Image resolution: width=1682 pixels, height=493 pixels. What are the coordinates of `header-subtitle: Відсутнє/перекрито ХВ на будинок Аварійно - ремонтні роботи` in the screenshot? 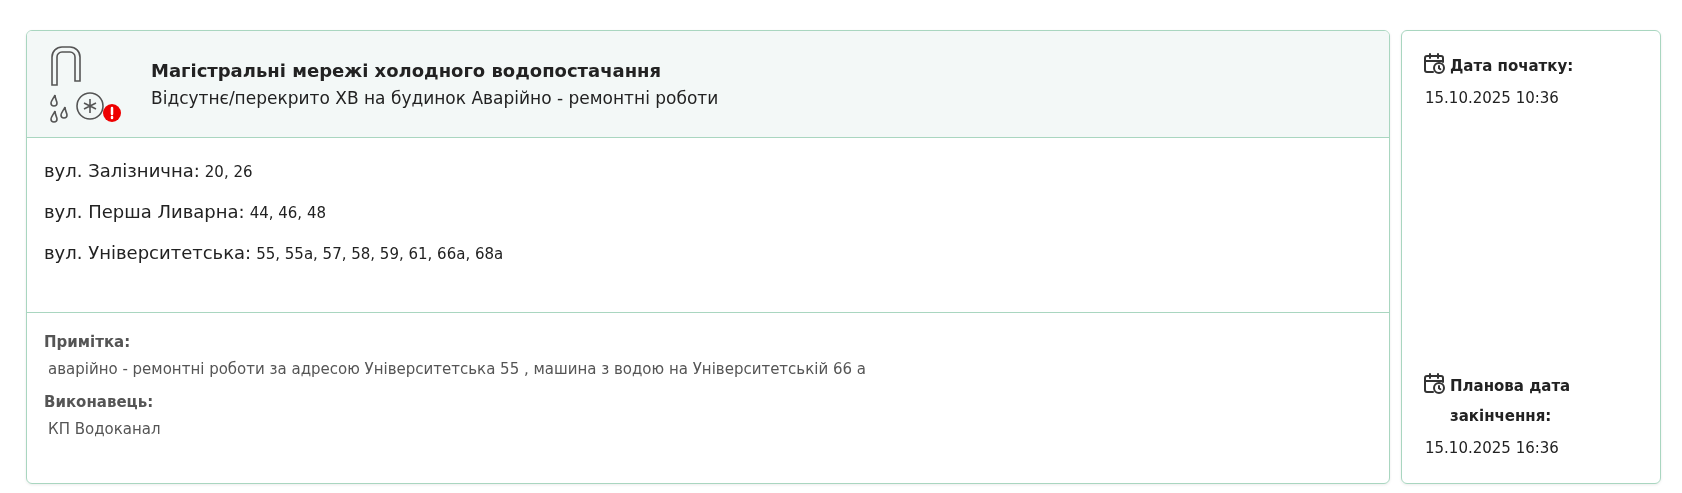 It's located at (435, 98).